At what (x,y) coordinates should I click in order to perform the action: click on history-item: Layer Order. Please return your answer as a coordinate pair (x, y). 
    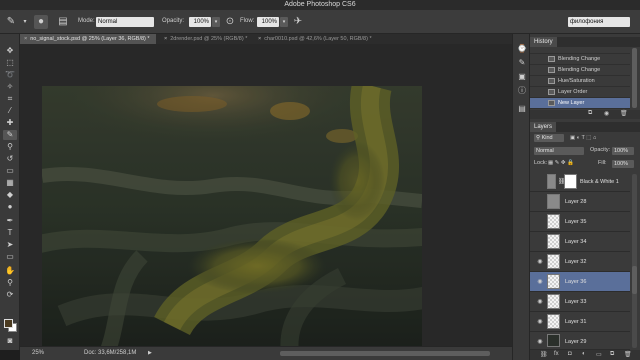
    Looking at the image, I should click on (580, 92).